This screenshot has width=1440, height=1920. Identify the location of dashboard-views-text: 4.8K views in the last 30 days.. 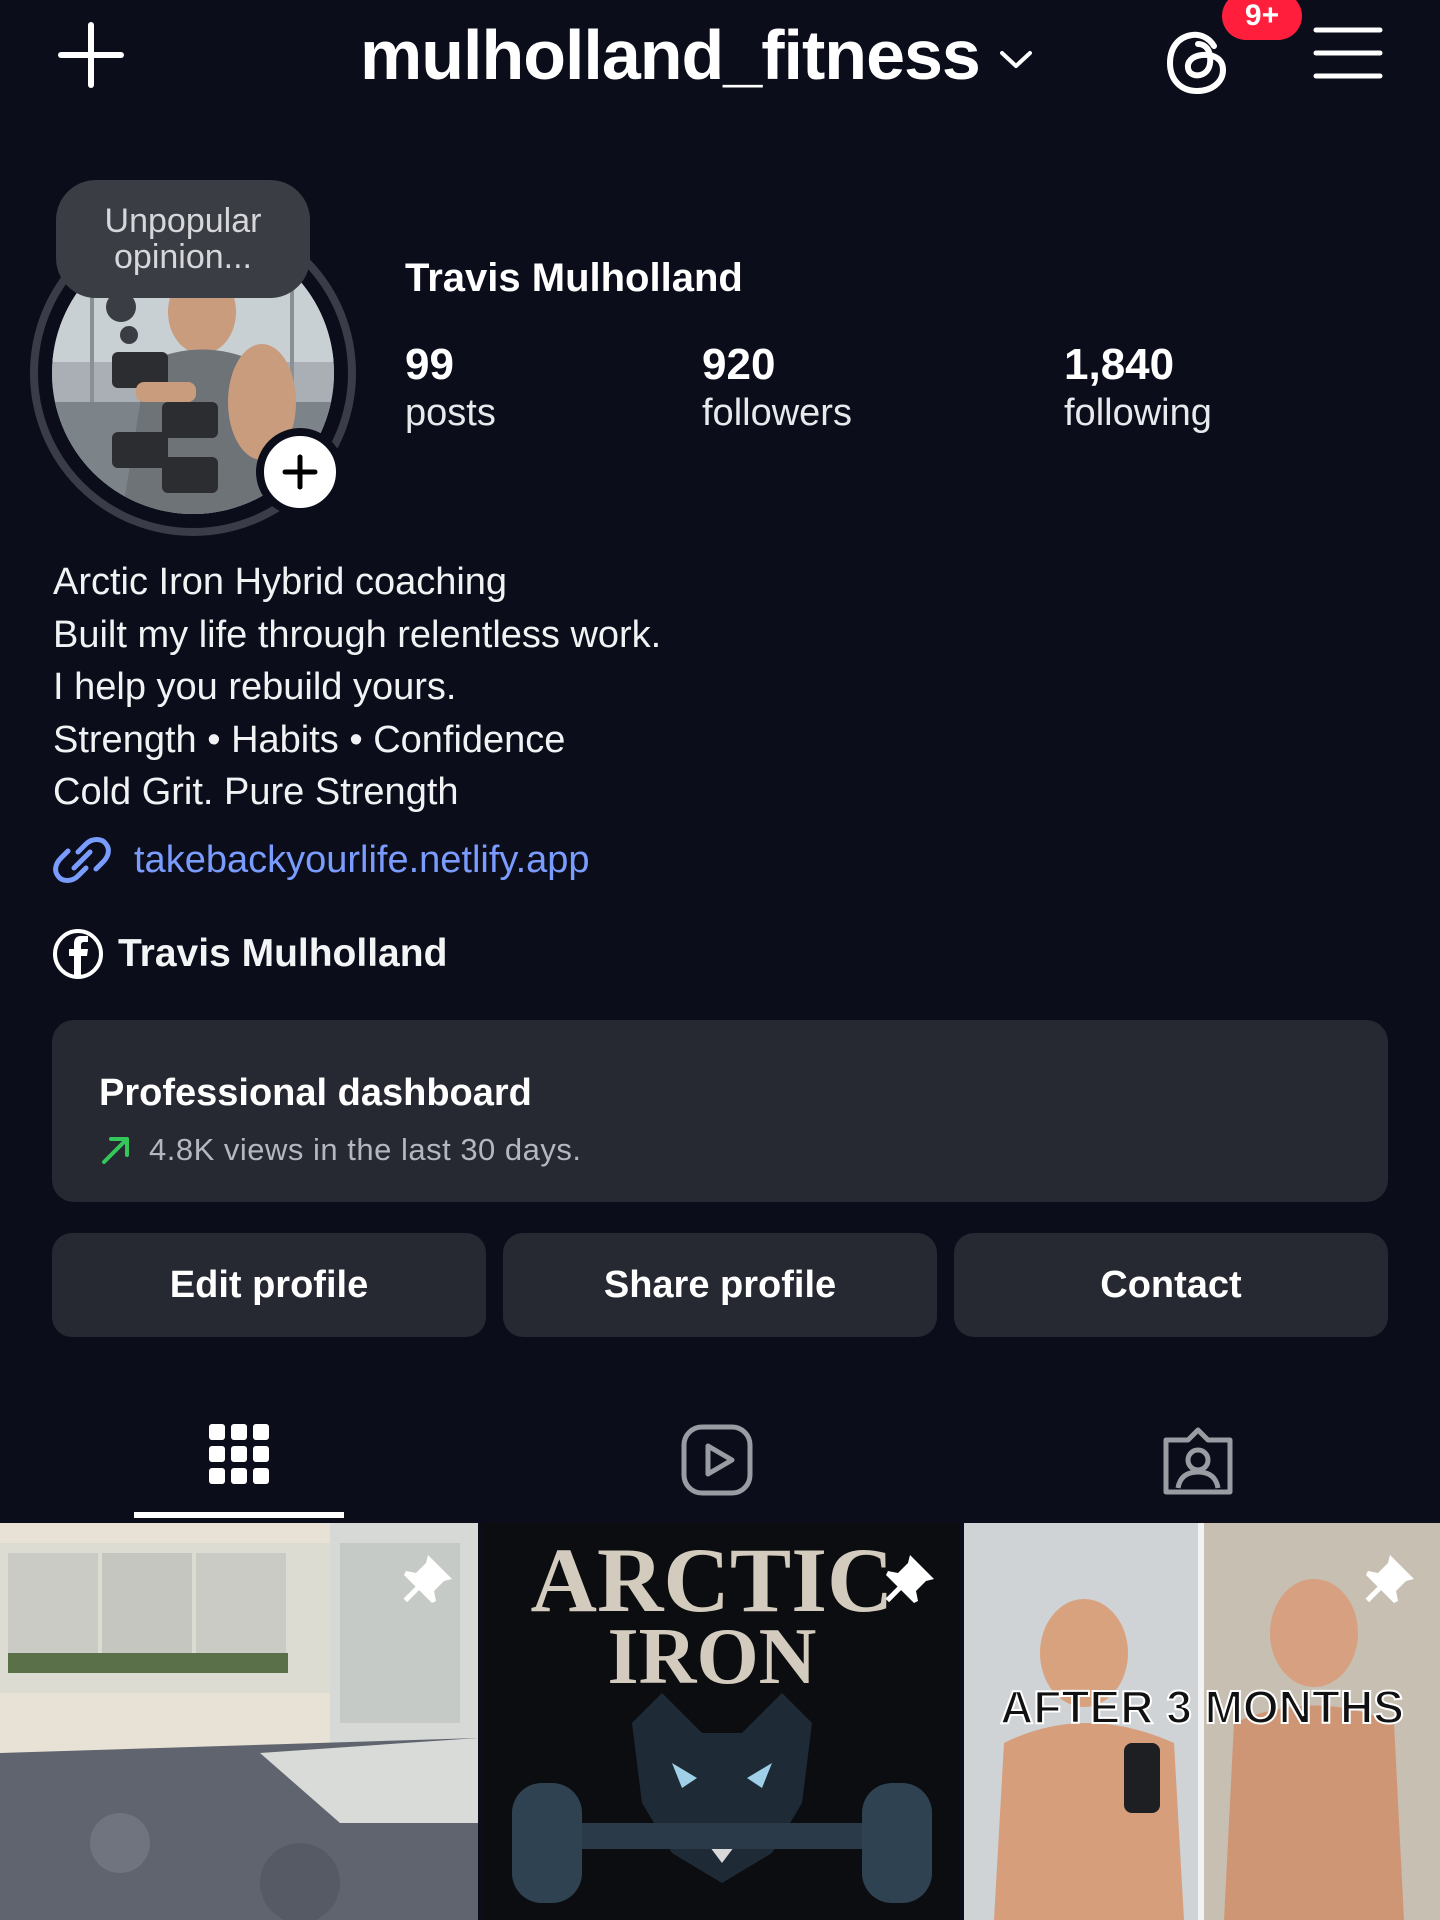
(365, 1149).